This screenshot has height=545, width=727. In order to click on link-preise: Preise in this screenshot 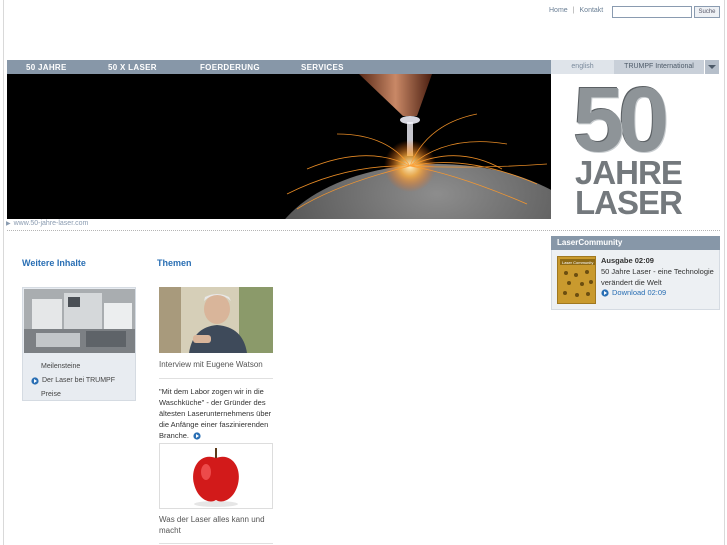, I will do `click(73, 395)`.